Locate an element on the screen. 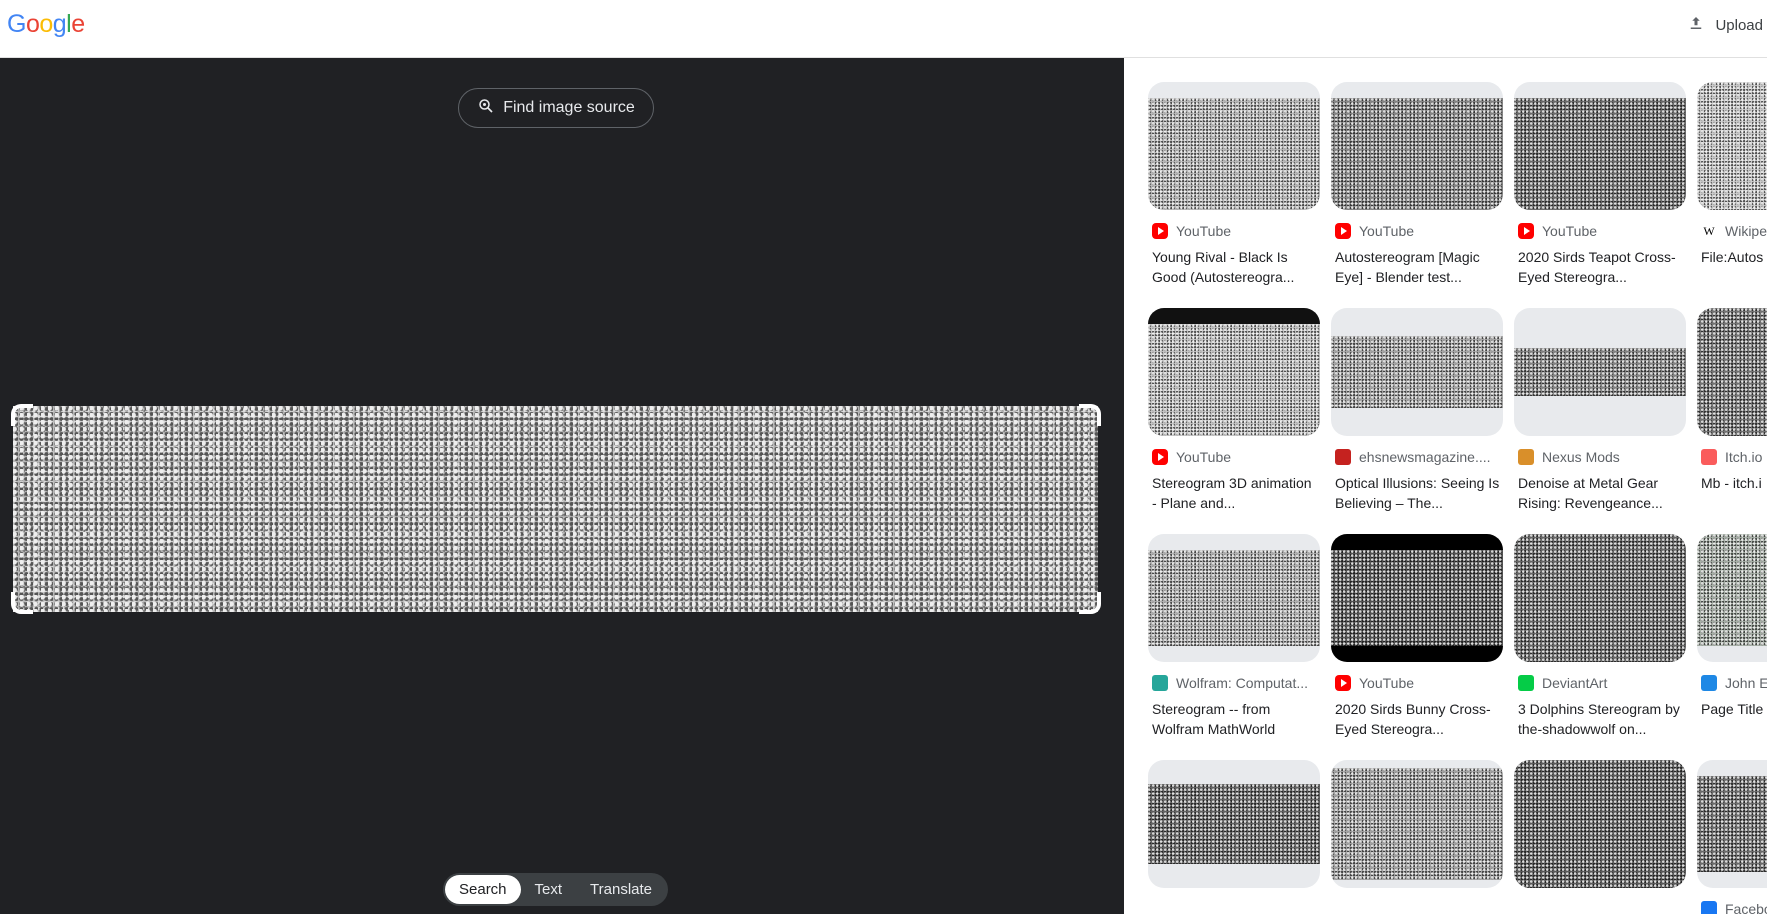  result-source: Nexus Mods is located at coordinates (1600, 457).